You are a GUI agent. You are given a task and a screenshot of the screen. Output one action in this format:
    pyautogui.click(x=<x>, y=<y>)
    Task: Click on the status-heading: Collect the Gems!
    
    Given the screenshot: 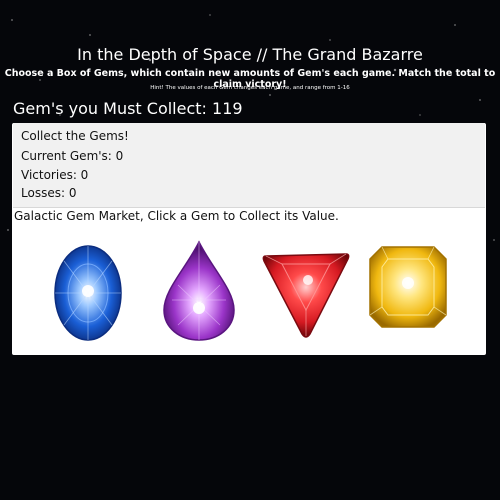 What is the action you would take?
    pyautogui.click(x=75, y=136)
    